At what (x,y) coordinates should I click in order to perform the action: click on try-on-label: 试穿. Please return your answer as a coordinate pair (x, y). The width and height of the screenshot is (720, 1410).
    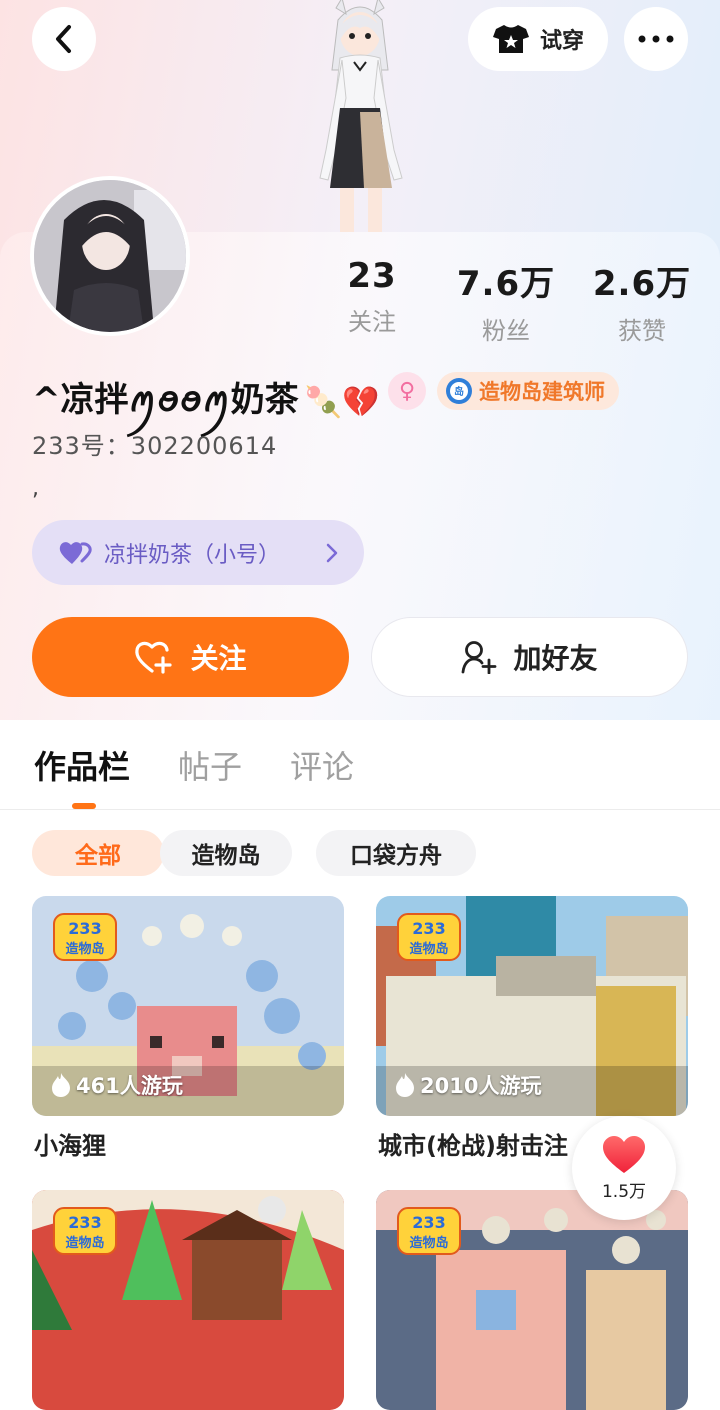
    Looking at the image, I should click on (561, 41).